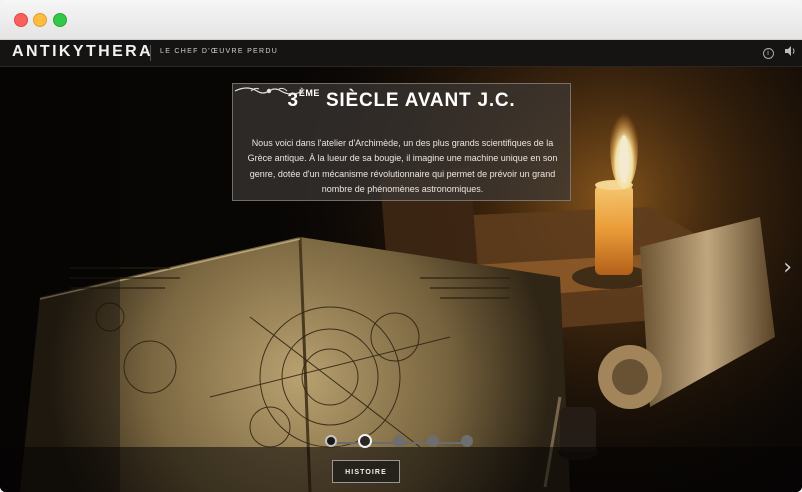 Image resolution: width=802 pixels, height=492 pixels. What do you see at coordinates (82, 52) in the screenshot?
I see `brand-logo: ANTIKYTHERA` at bounding box center [82, 52].